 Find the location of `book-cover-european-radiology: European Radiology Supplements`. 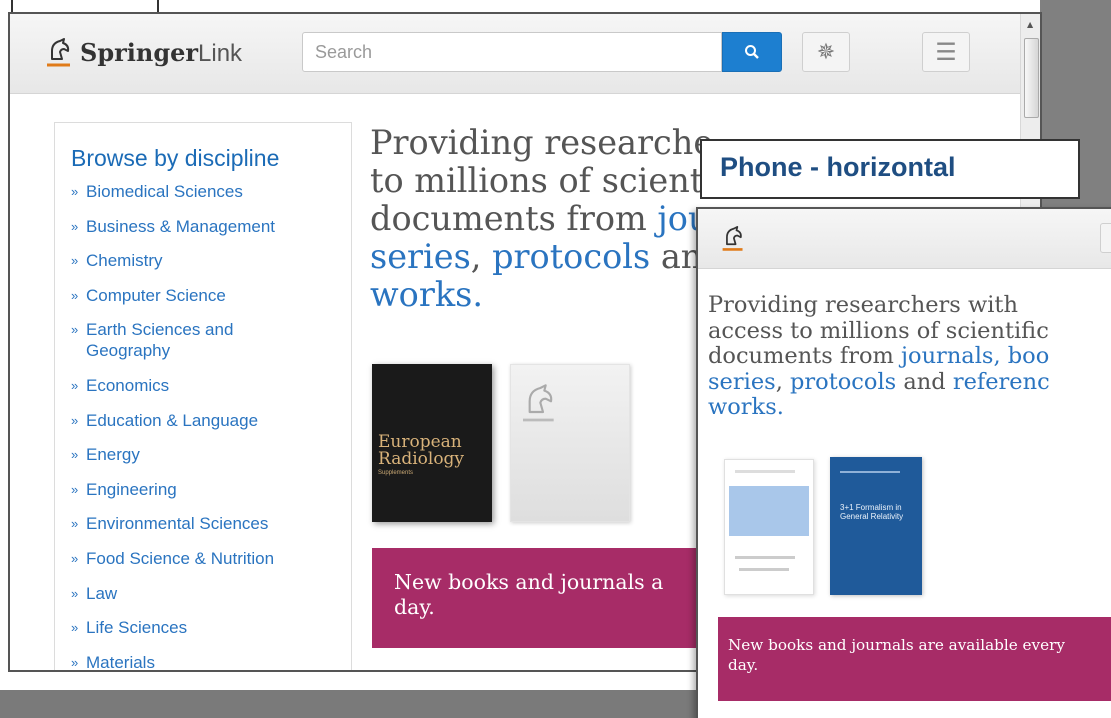

book-cover-european-radiology: European Radiology Supplements is located at coordinates (432, 443).